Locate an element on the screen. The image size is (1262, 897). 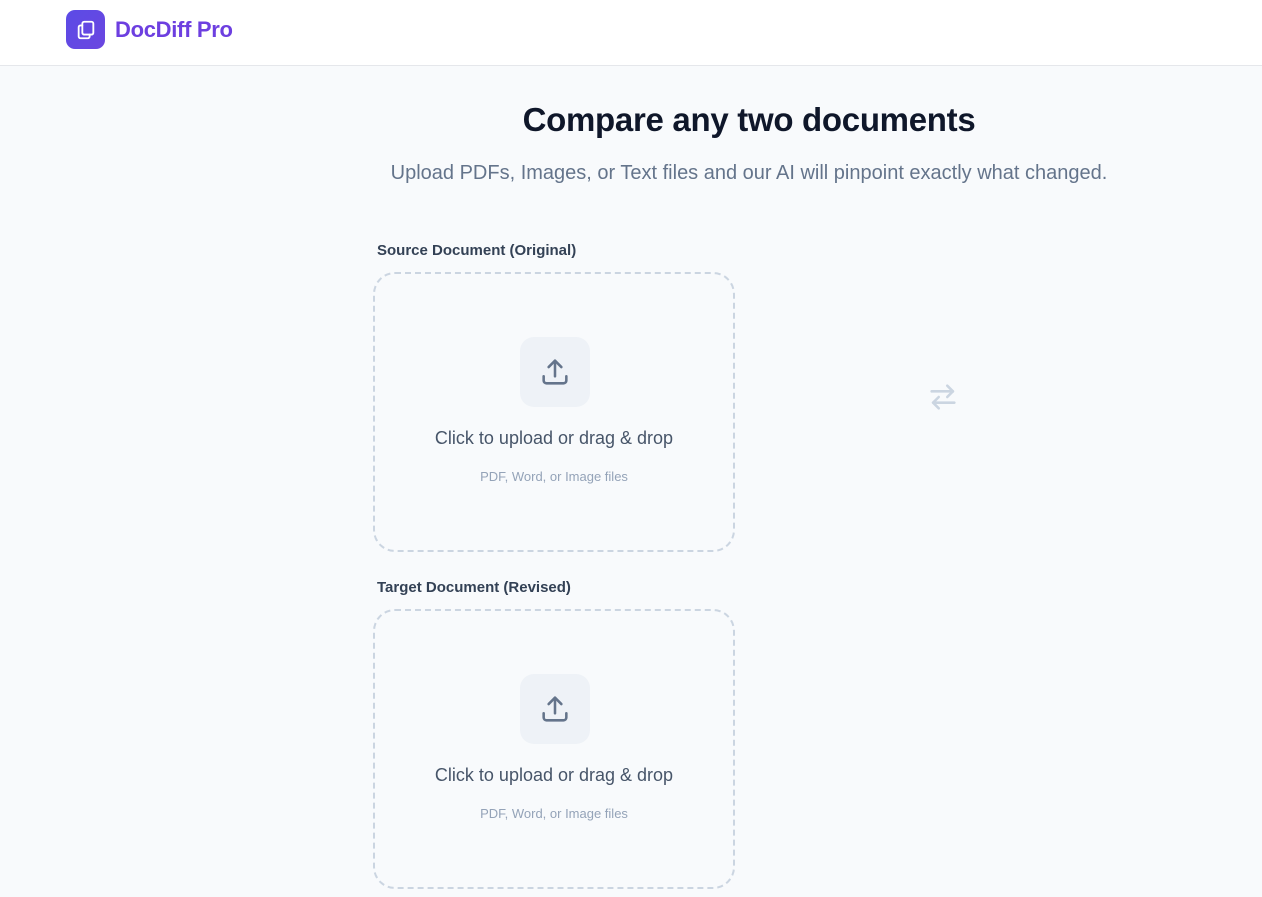
target-file-types: PDF, Word, or Image files is located at coordinates (554, 813).